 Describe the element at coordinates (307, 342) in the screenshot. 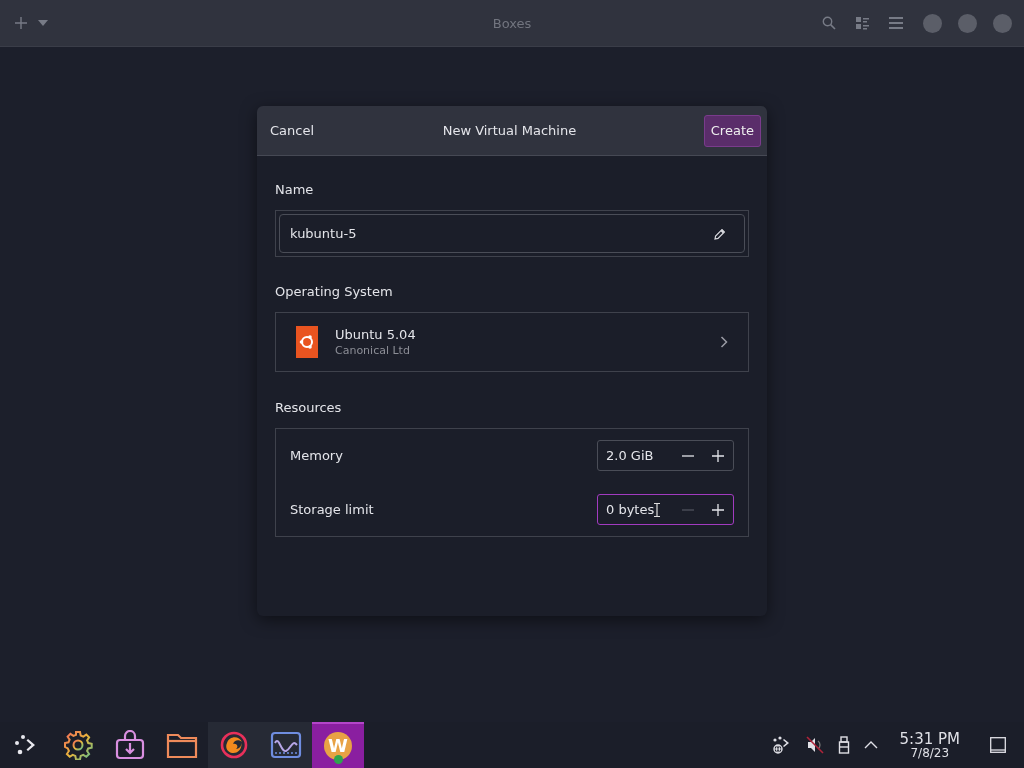

I see `os-logo-icon` at that location.